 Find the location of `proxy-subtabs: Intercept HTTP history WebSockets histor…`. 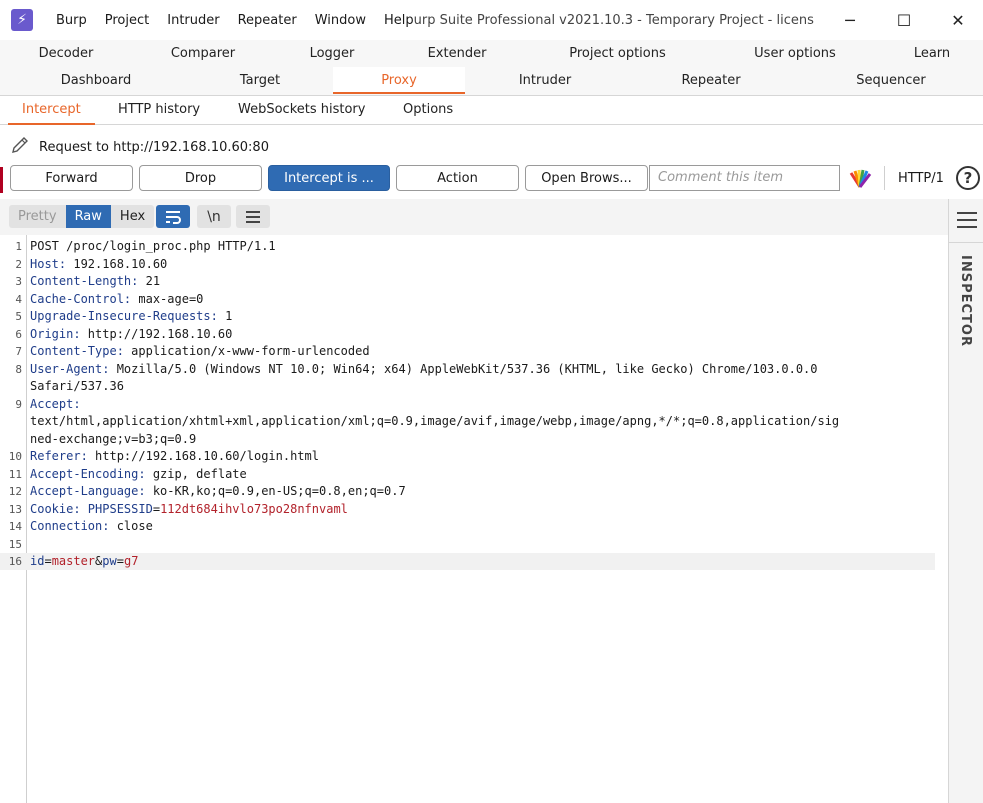

proxy-subtabs: Intercept HTTP history WebSockets histor… is located at coordinates (491, 110).